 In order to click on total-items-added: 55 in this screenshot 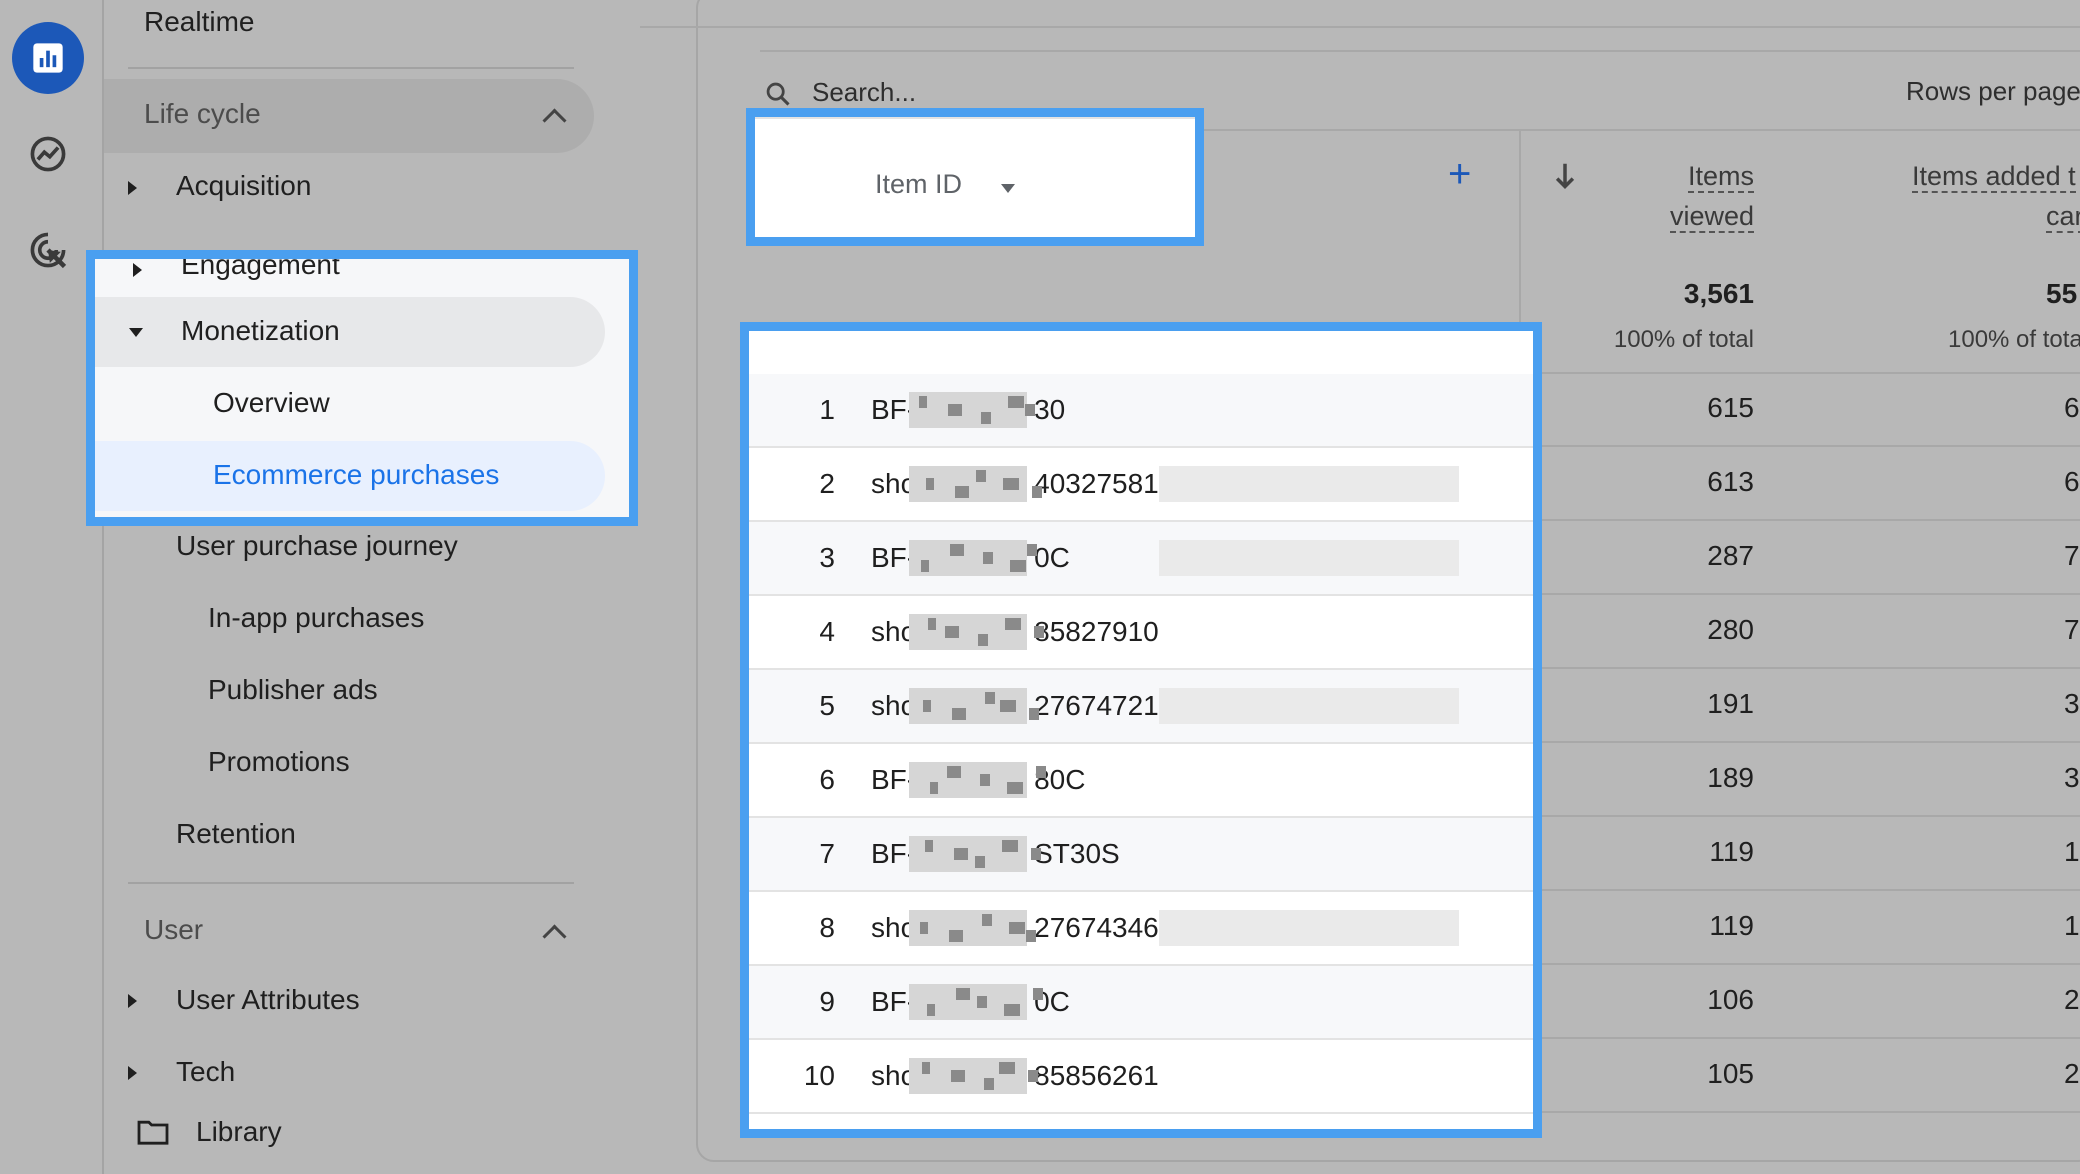, I will do `click(2062, 293)`.